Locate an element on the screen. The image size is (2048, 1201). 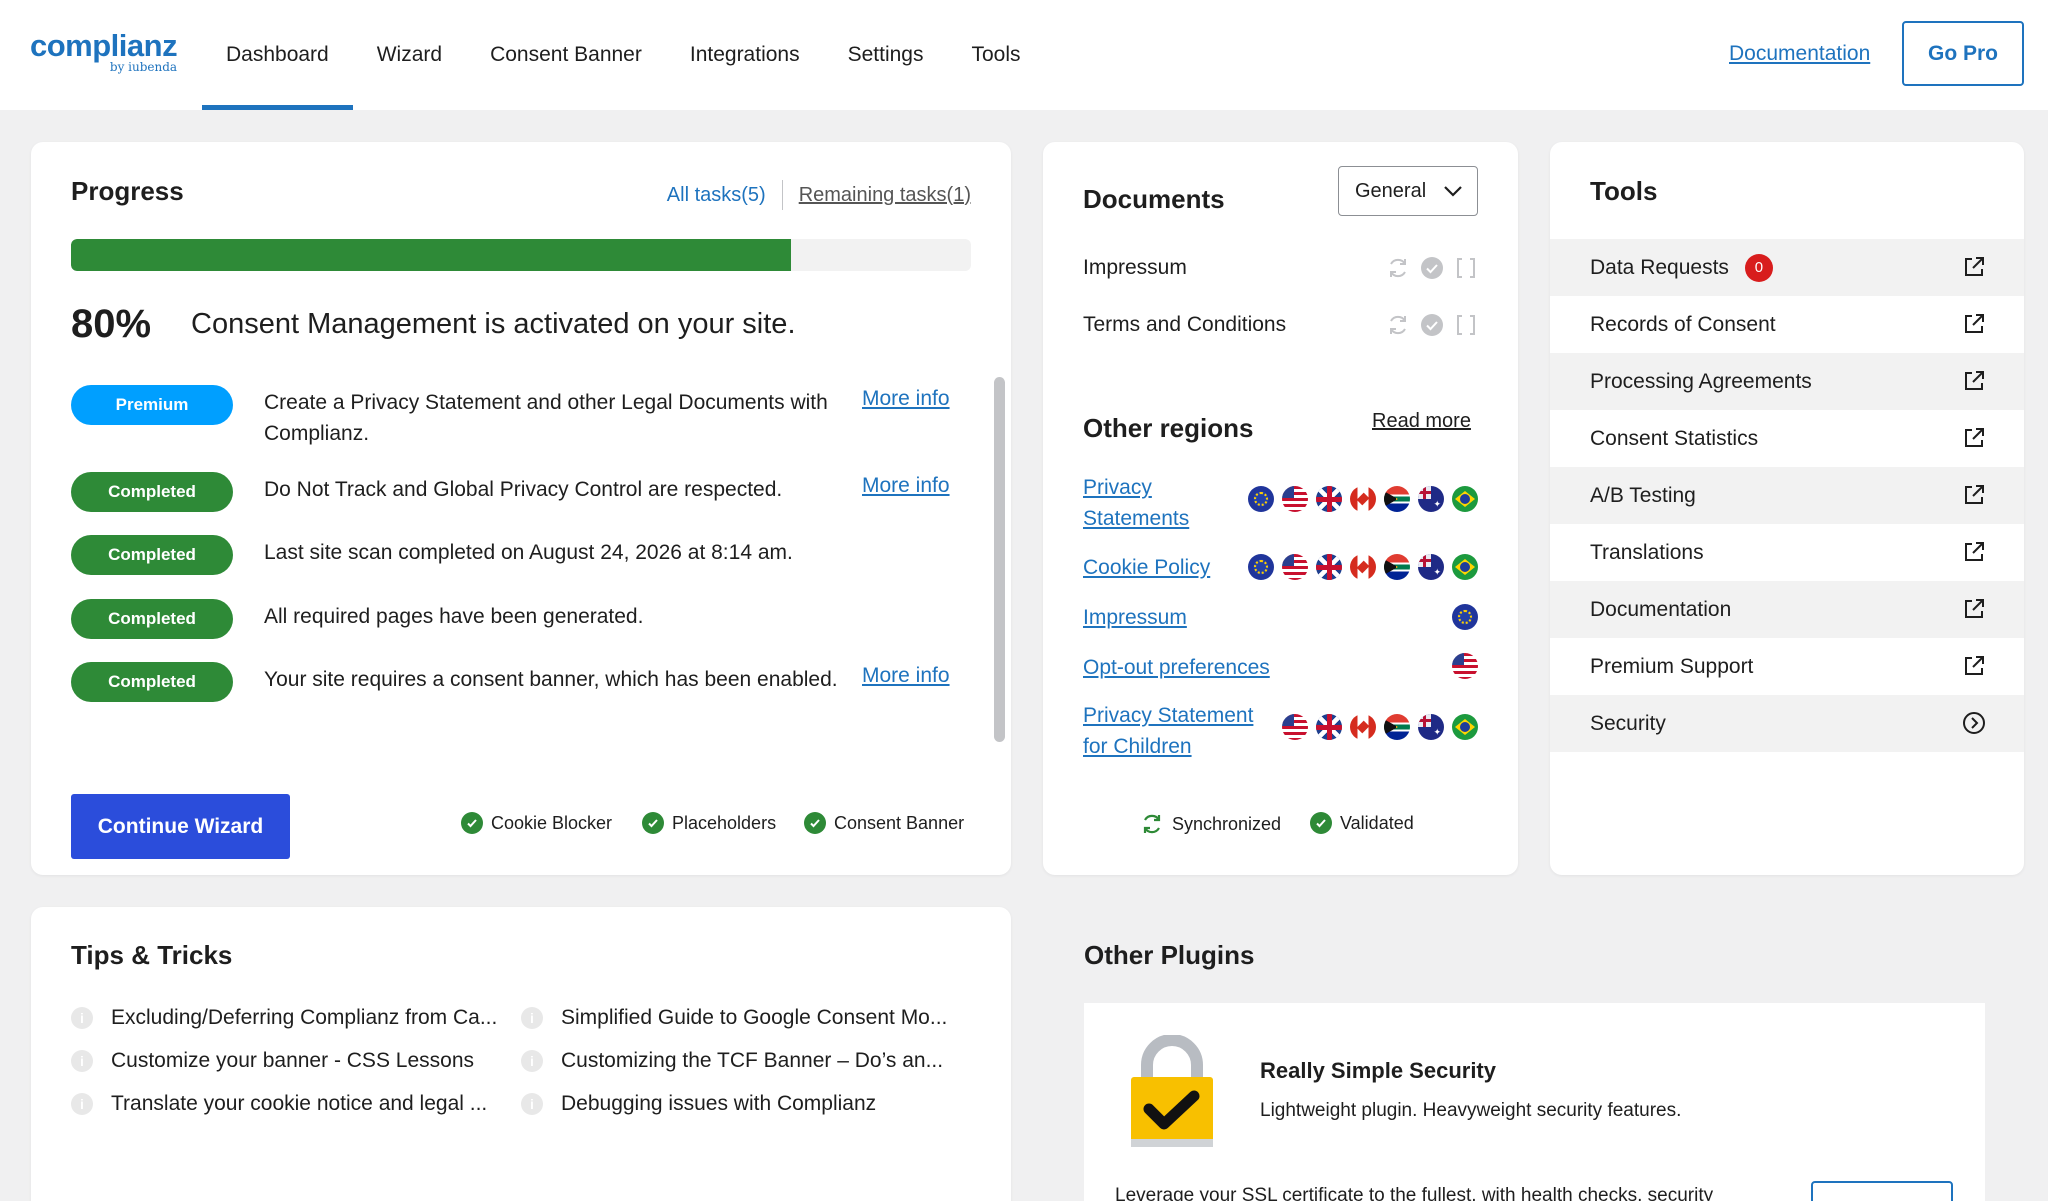
tool-item-translations: Translations is located at coordinates (1787, 552).